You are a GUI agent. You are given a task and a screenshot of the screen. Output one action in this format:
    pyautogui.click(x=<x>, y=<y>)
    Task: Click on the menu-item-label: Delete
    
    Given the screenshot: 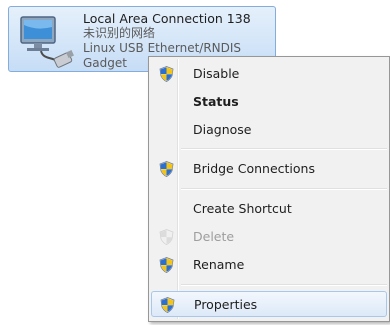 What is the action you would take?
    pyautogui.click(x=214, y=236)
    